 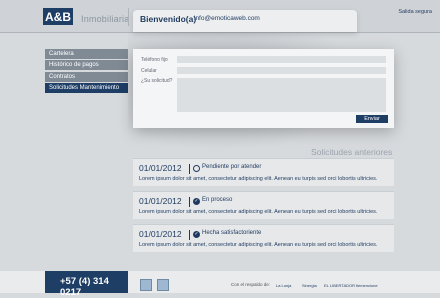 What do you see at coordinates (196, 168) in the screenshot?
I see `pending-icon` at bounding box center [196, 168].